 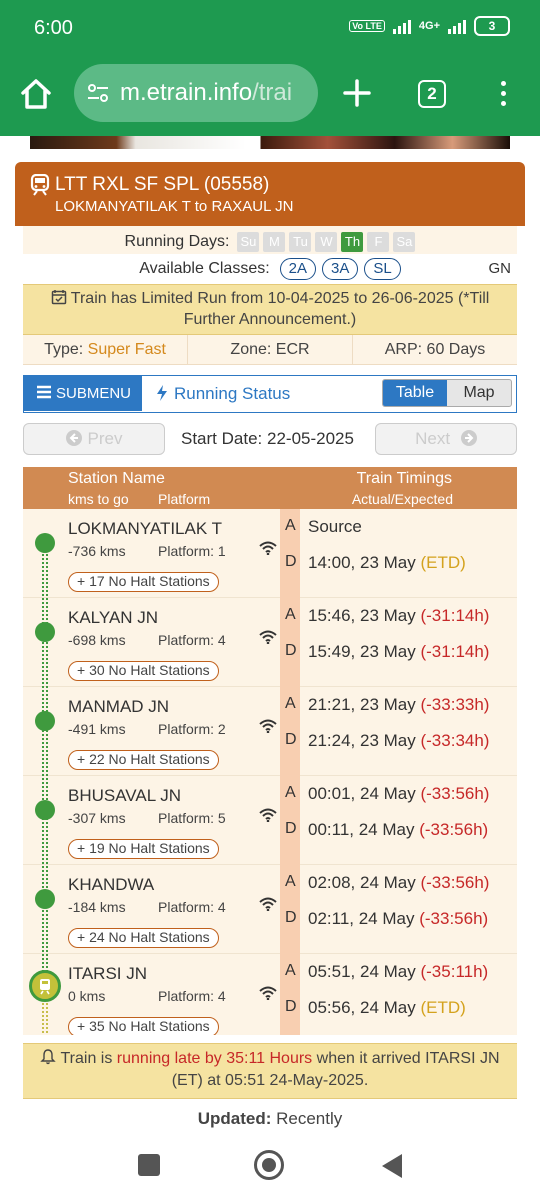 What do you see at coordinates (97, 907) in the screenshot?
I see `station-kms: -184 kms` at bounding box center [97, 907].